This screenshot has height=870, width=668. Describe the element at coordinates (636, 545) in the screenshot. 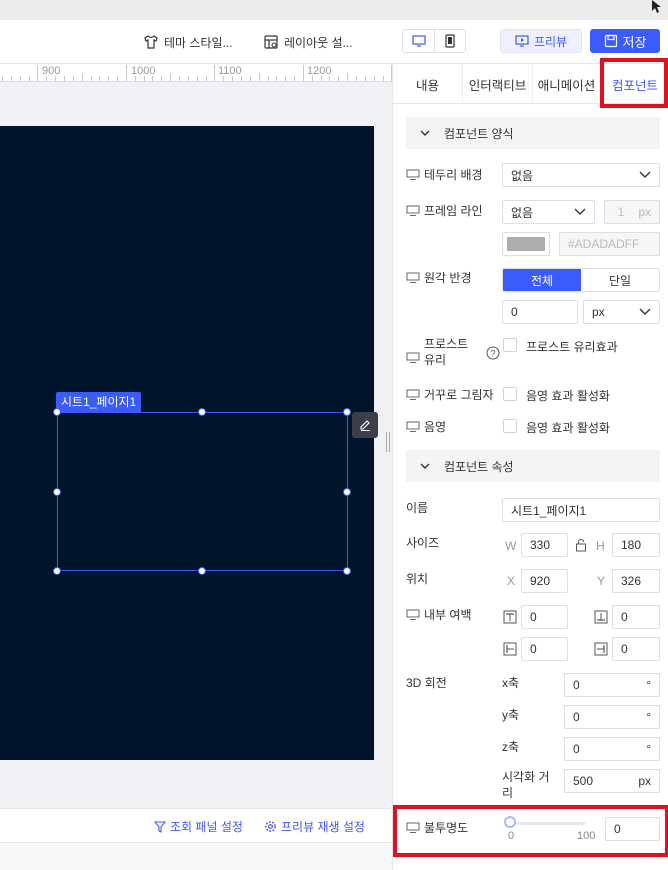

I see `height-input: 180` at that location.